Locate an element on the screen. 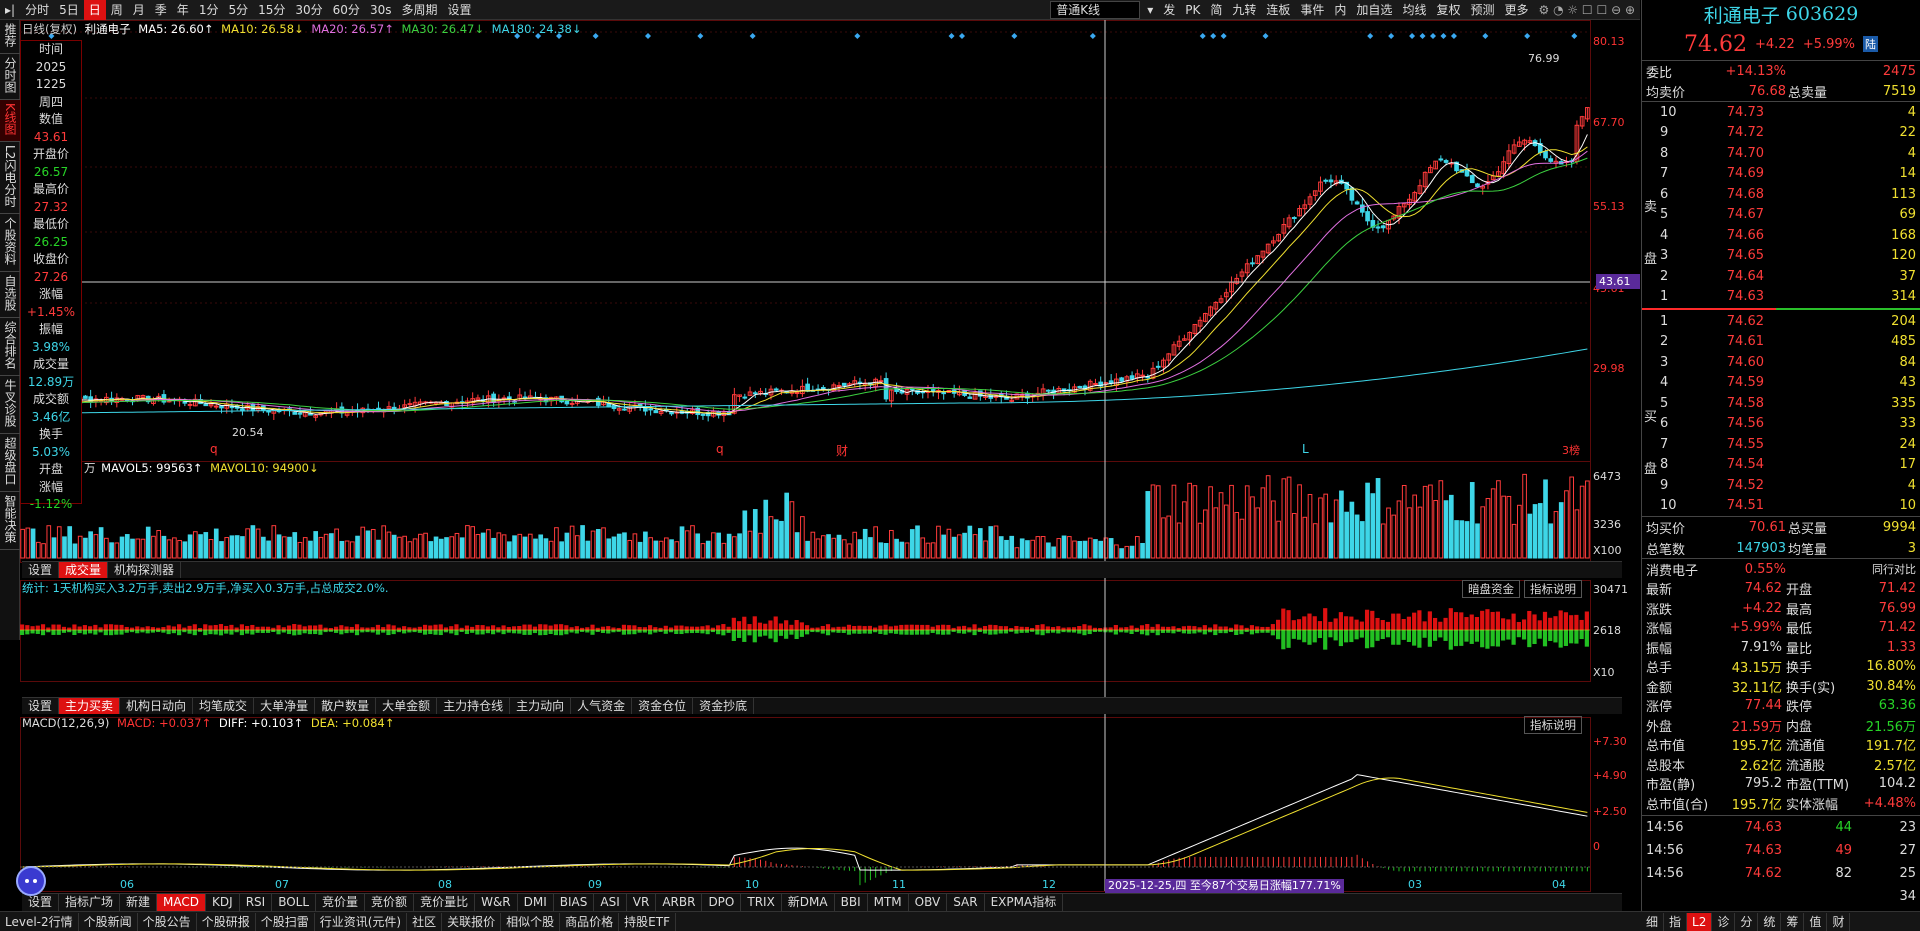 This screenshot has height=931, width=1920. ind-tab-3: 均笔成交 is located at coordinates (224, 706).